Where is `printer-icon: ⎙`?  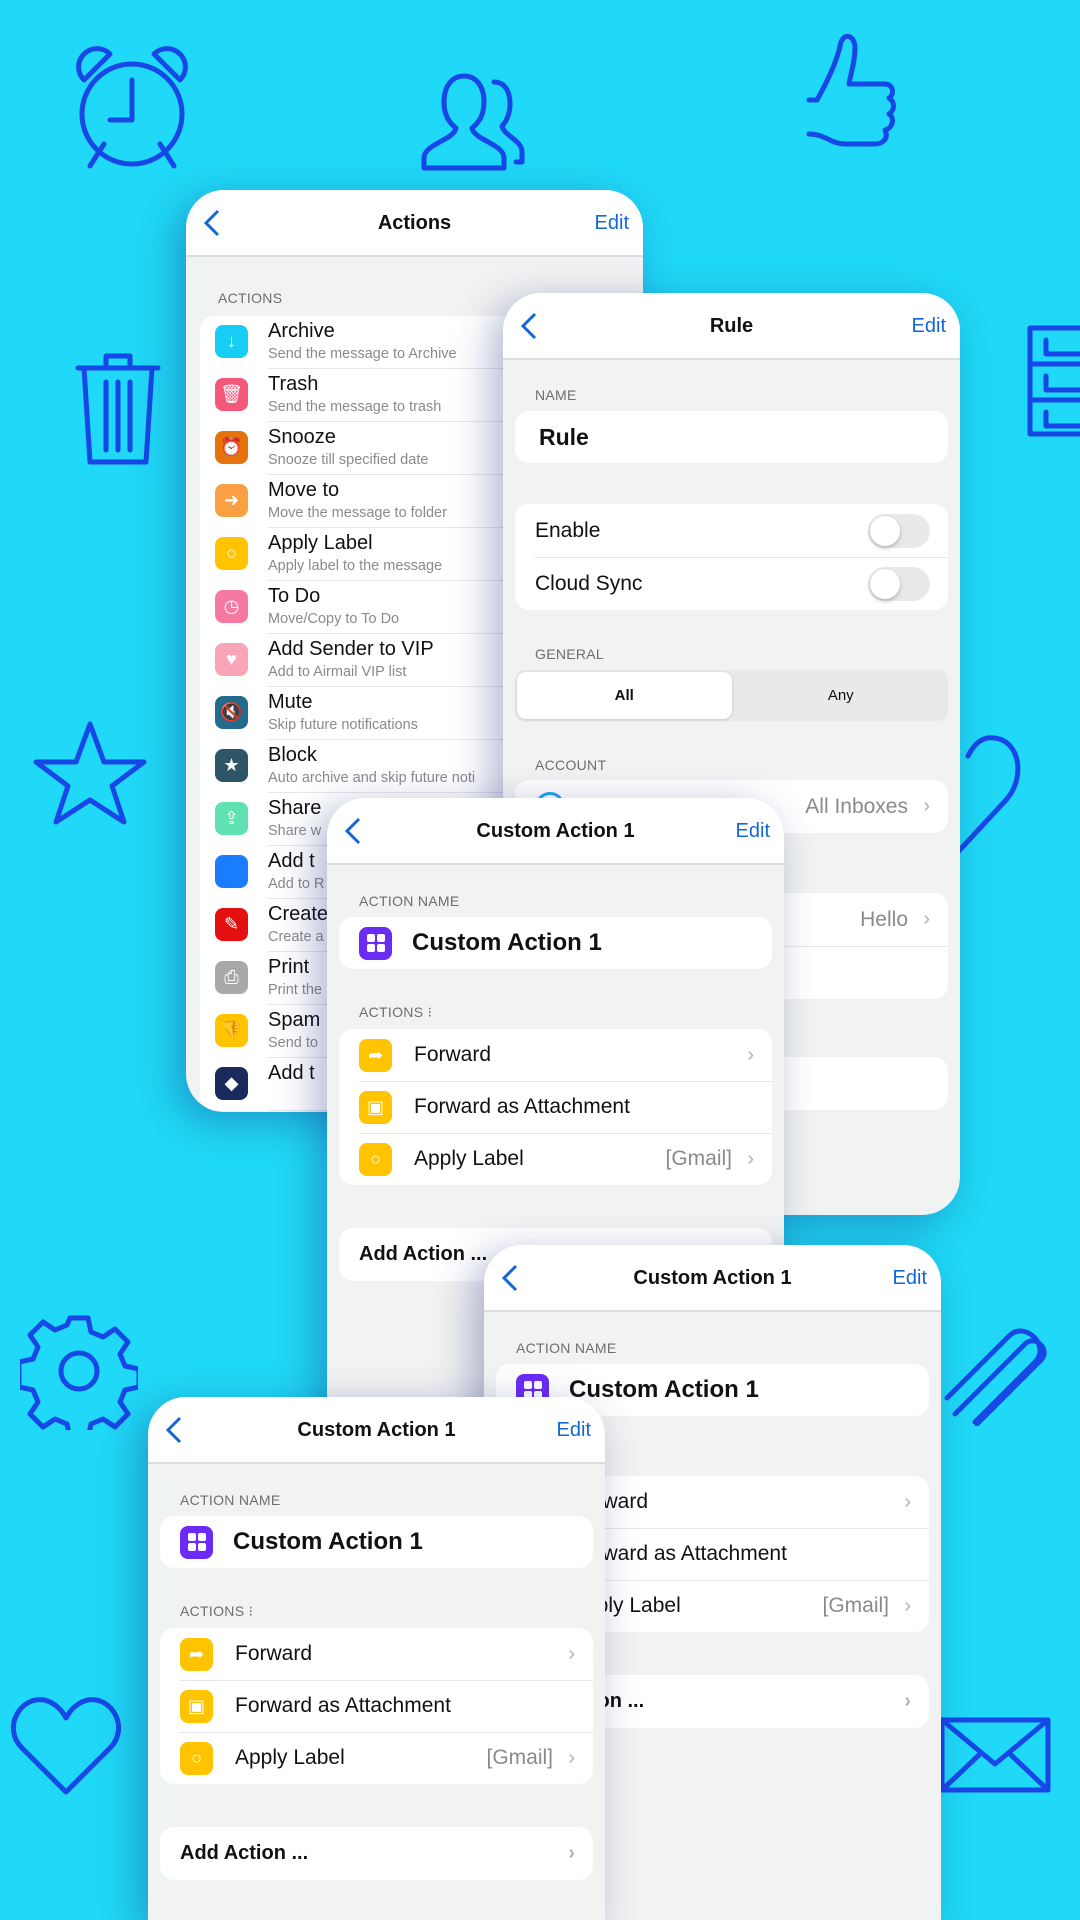 printer-icon: ⎙ is located at coordinates (231, 977).